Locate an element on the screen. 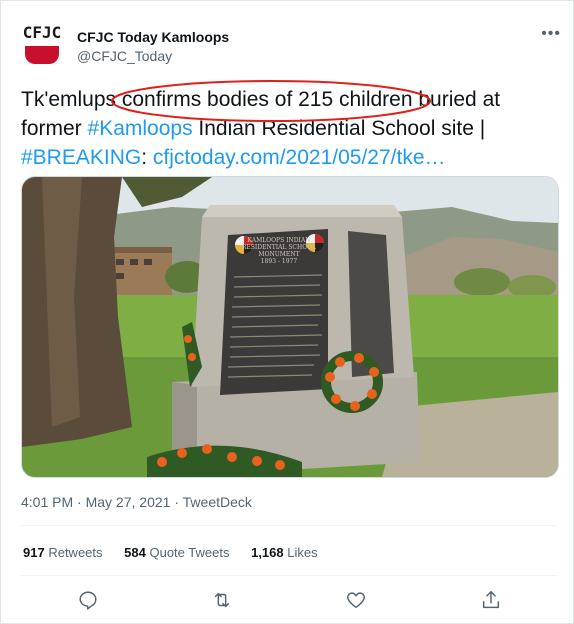 Image resolution: width=574 pixels, height=624 pixels. share-icon is located at coordinates (491, 600).